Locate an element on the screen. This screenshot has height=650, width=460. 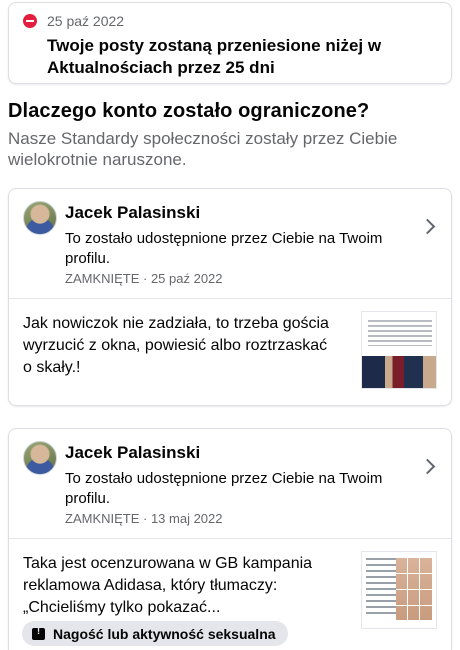
stop-icon is located at coordinates (30, 21).